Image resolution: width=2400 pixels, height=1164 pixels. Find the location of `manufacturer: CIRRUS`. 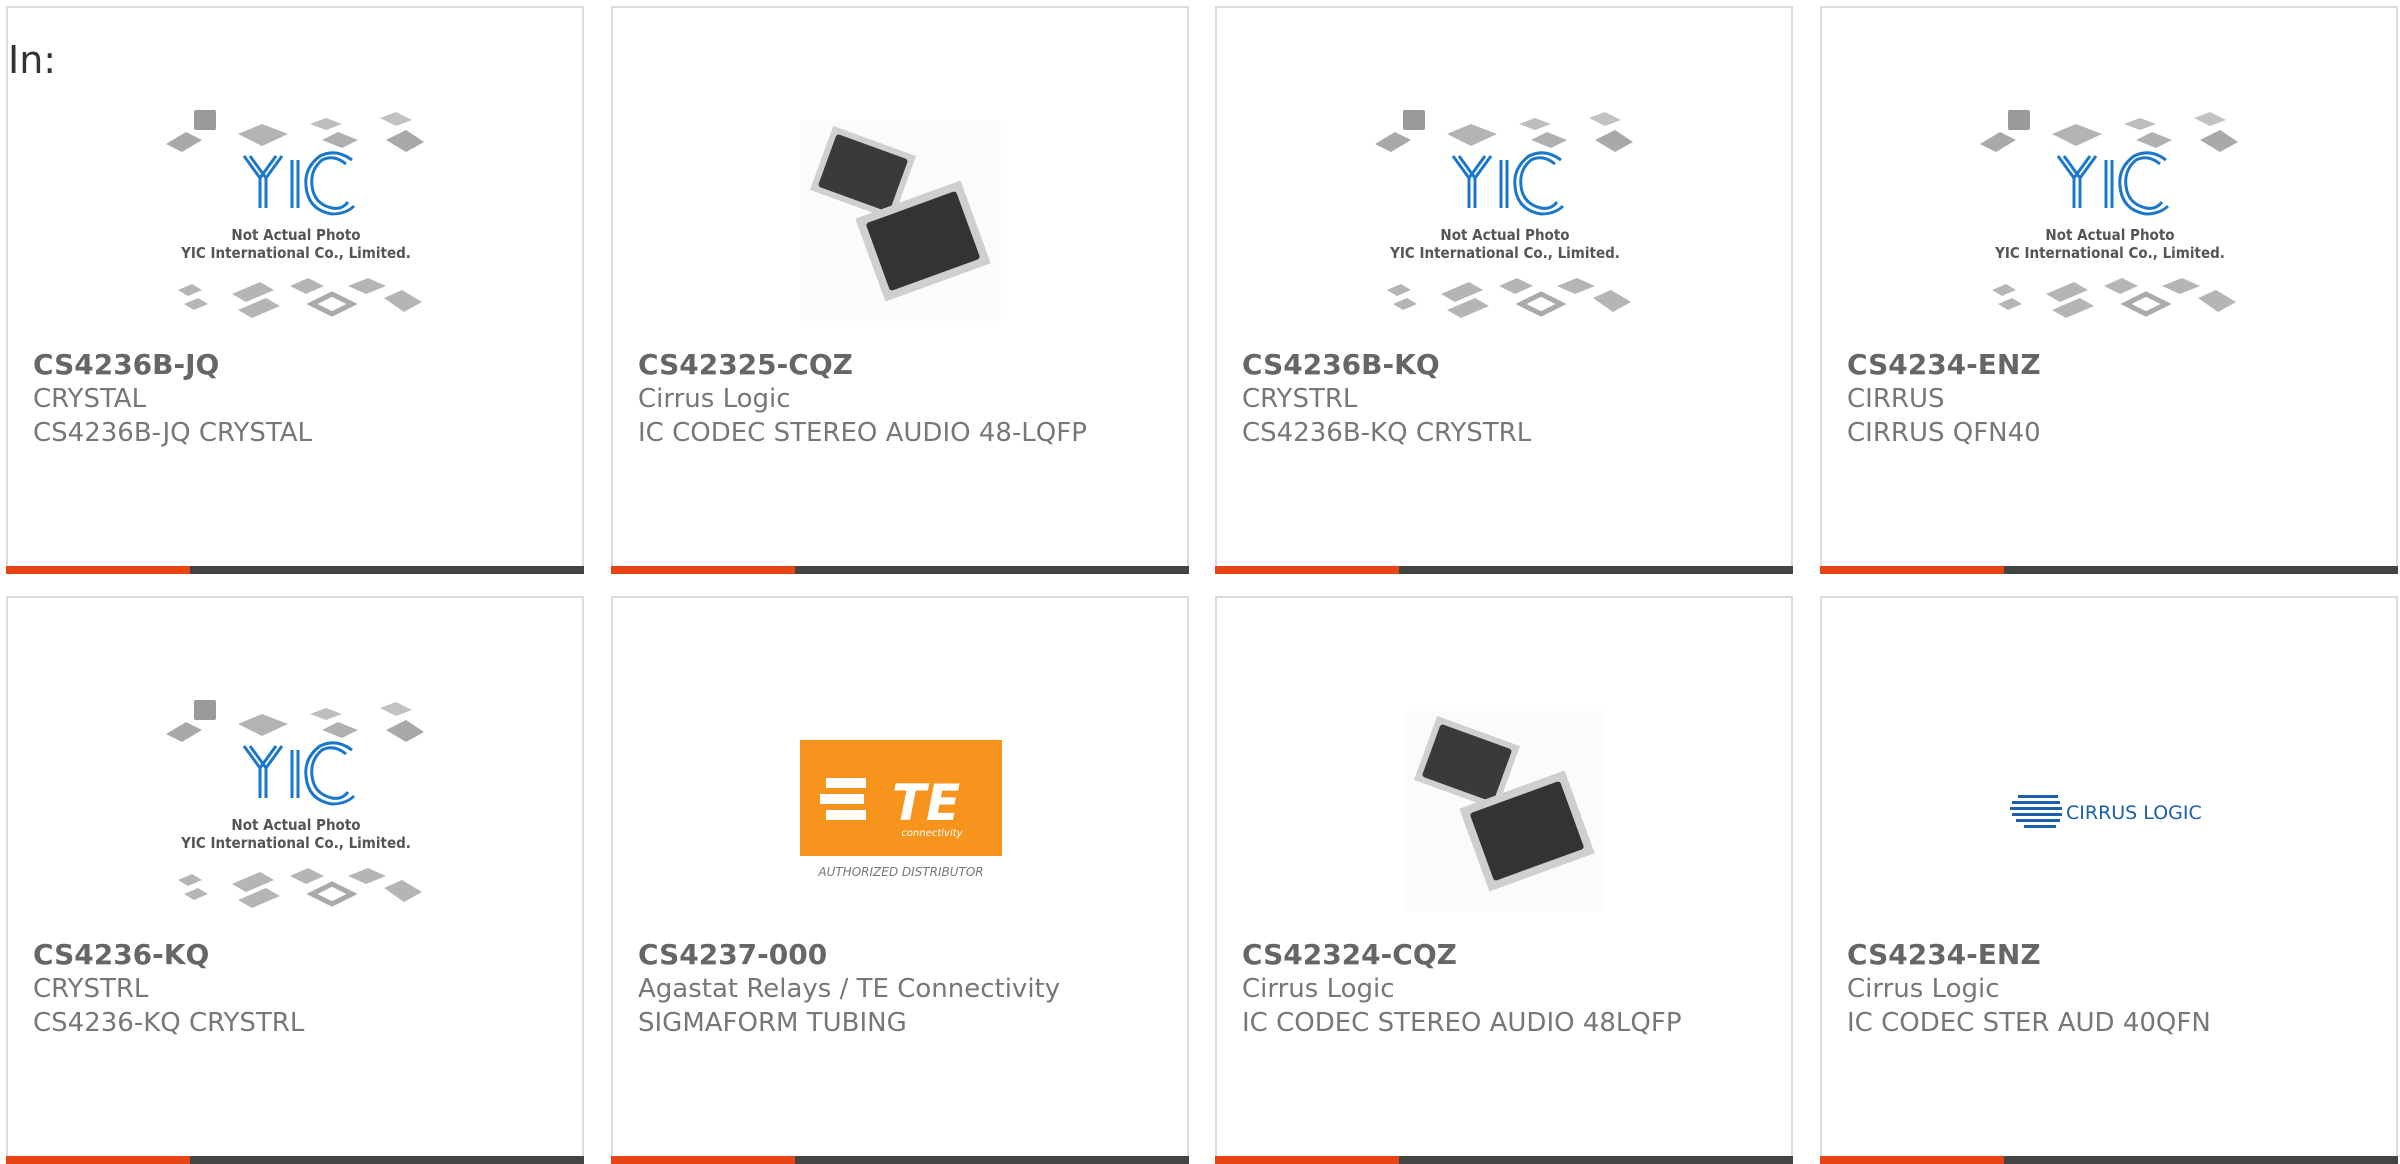

manufacturer: CIRRUS is located at coordinates (1896, 399).